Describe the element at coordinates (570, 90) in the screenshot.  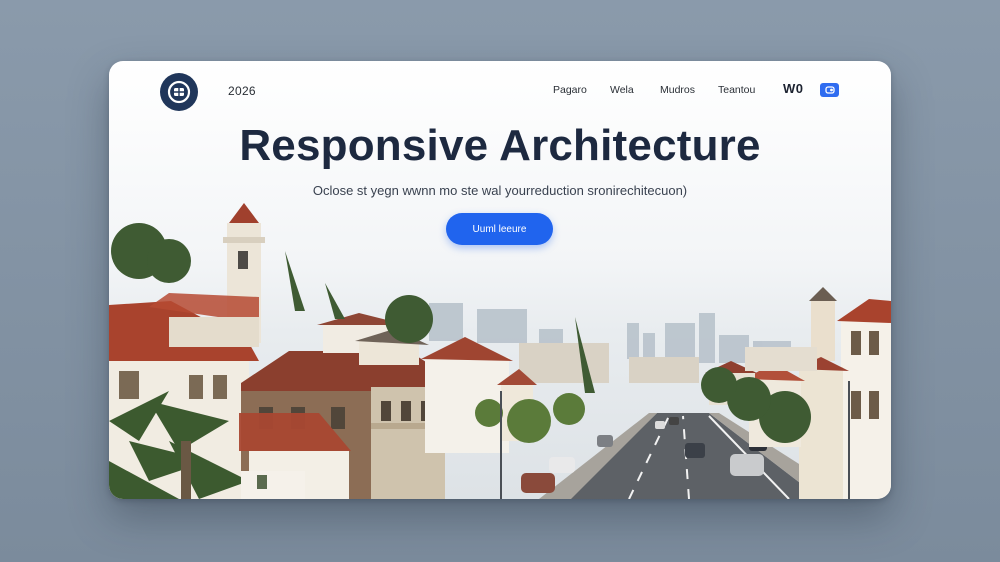
I see `nav-link-pagaro: Pagaro` at that location.